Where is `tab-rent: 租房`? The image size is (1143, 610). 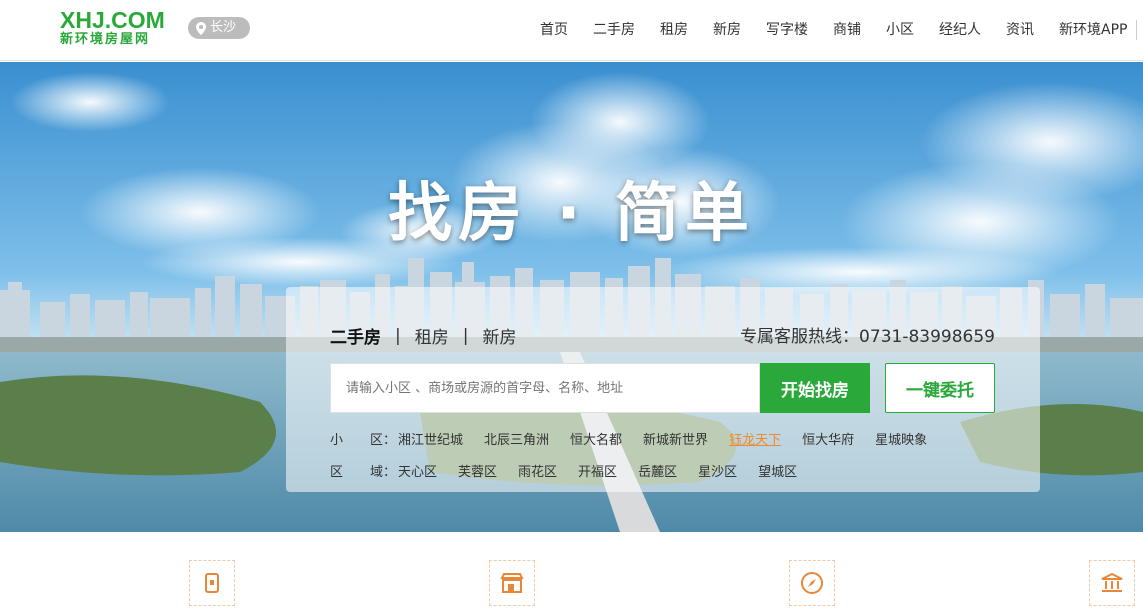 tab-rent: 租房 is located at coordinates (432, 335).